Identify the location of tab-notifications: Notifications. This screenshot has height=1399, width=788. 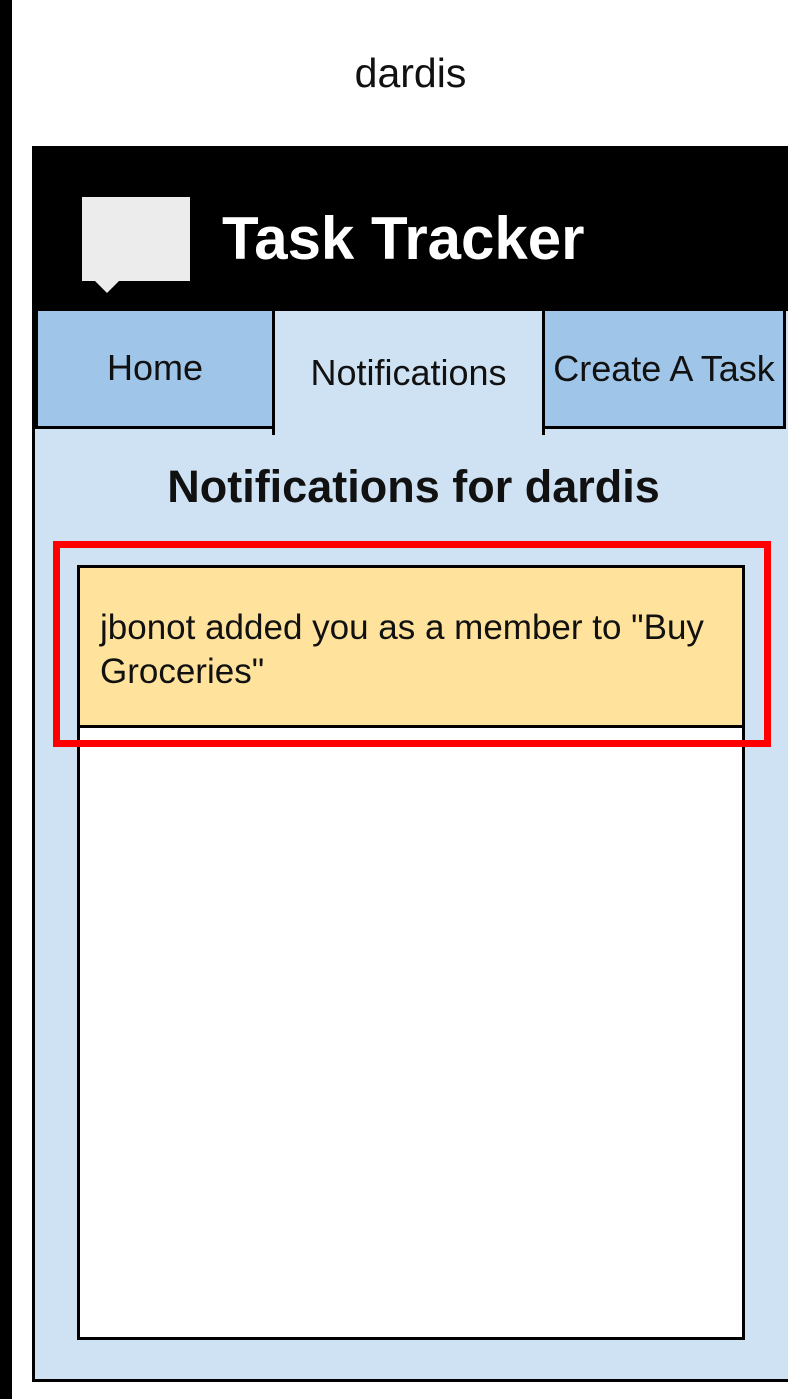
(408, 373).